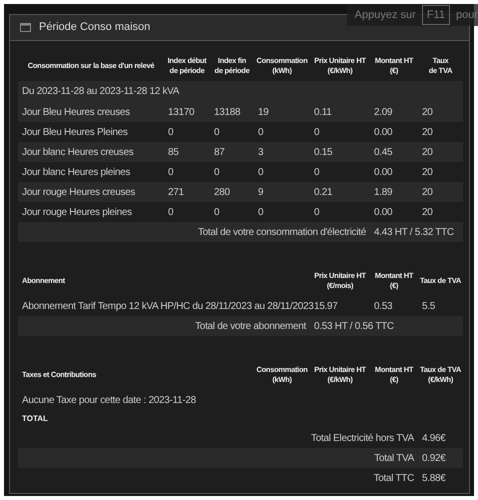 The height and width of the screenshot is (500, 478). Describe the element at coordinates (35, 419) in the screenshot. I see `section-heading: TOTAL` at that location.